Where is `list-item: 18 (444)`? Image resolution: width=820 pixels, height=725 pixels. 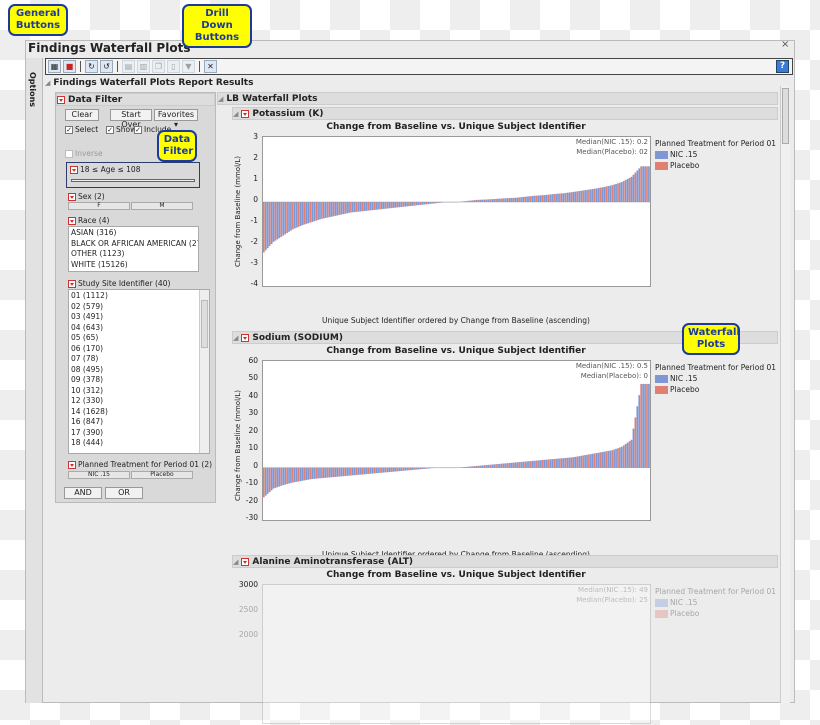
list-item: 18 (444) is located at coordinates (139, 443).